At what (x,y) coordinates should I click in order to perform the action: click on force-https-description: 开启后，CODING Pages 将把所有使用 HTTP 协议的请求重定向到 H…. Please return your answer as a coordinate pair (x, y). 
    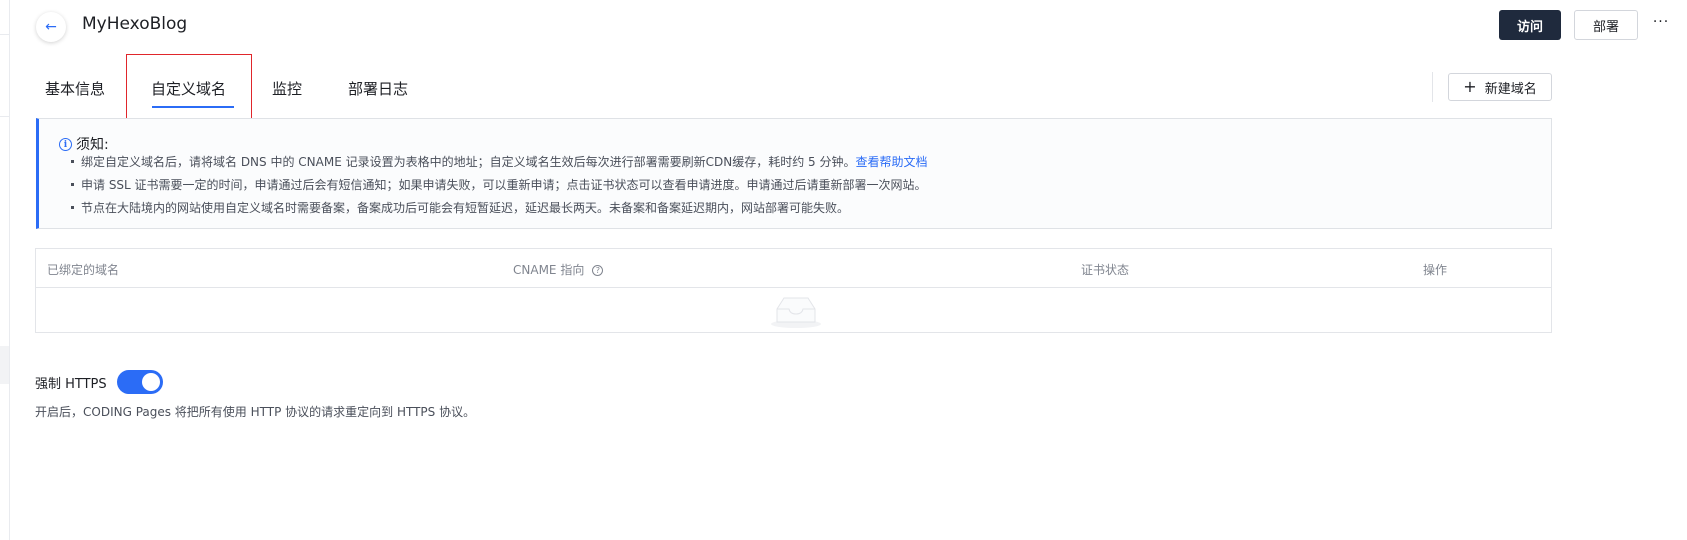
    Looking at the image, I should click on (255, 412).